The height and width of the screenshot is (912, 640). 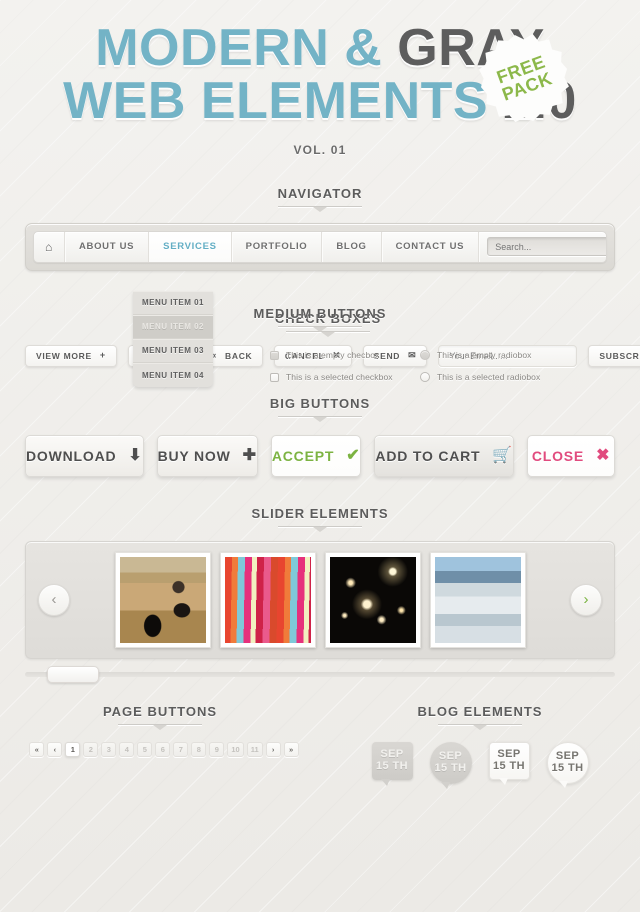 What do you see at coordinates (249, 455) in the screenshot?
I see `plus-icon: ✚` at bounding box center [249, 455].